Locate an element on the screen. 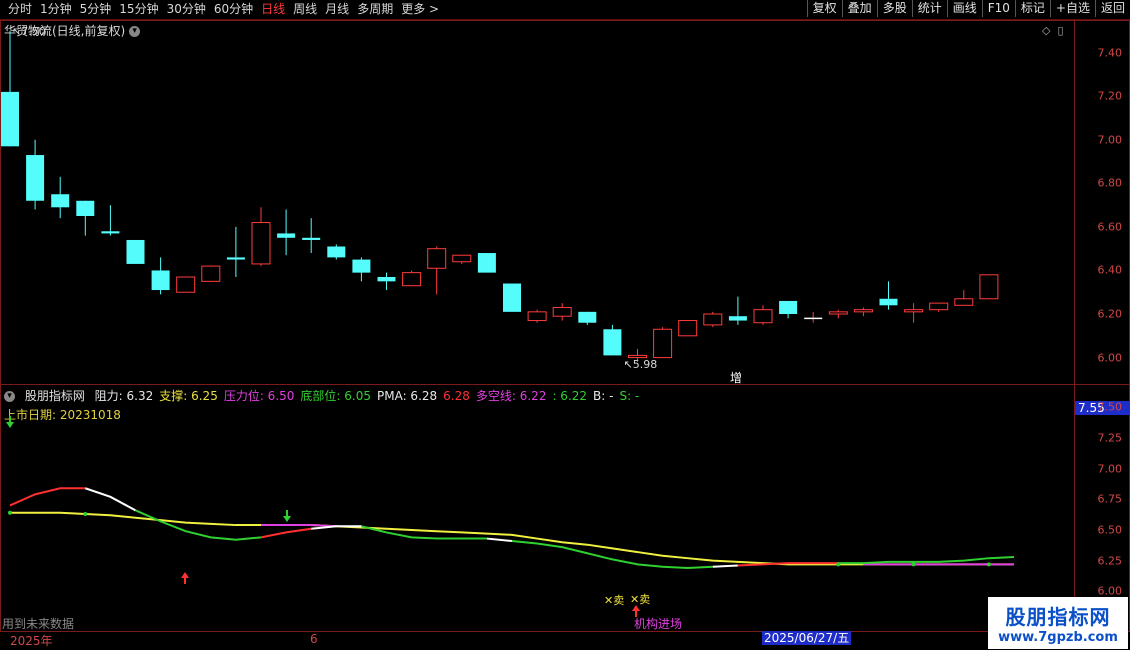 This screenshot has height=650, width=1130. watermark: 股朋指标网 www.7gpzb.com is located at coordinates (1058, 623).